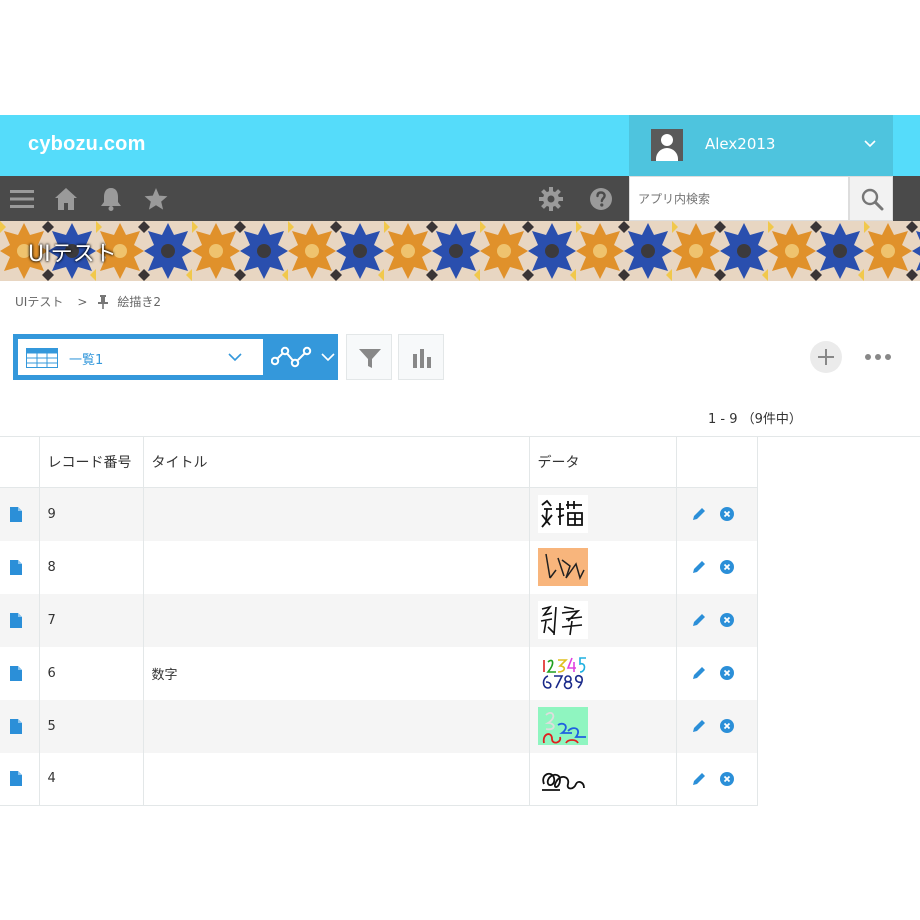  I want to click on table-view-icon, so click(42, 358).